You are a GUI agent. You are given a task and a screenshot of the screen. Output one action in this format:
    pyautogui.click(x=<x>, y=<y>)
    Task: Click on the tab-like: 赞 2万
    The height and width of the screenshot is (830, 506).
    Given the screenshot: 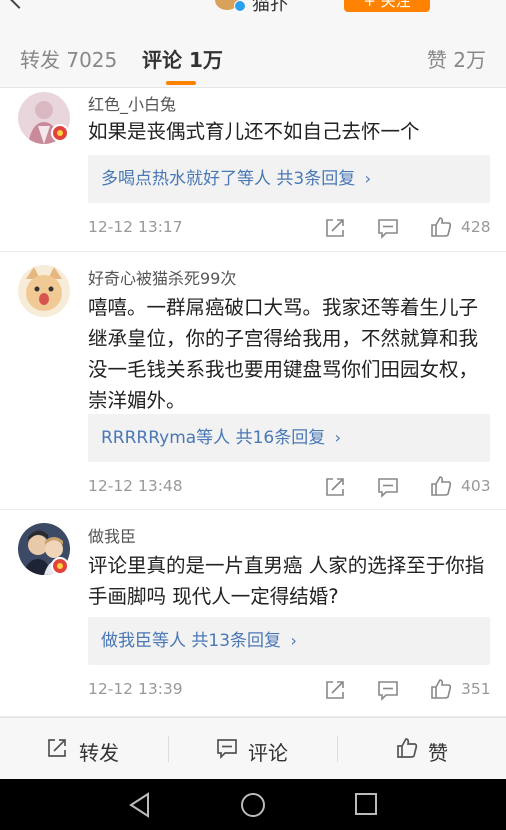 What is the action you would take?
    pyautogui.click(x=456, y=58)
    